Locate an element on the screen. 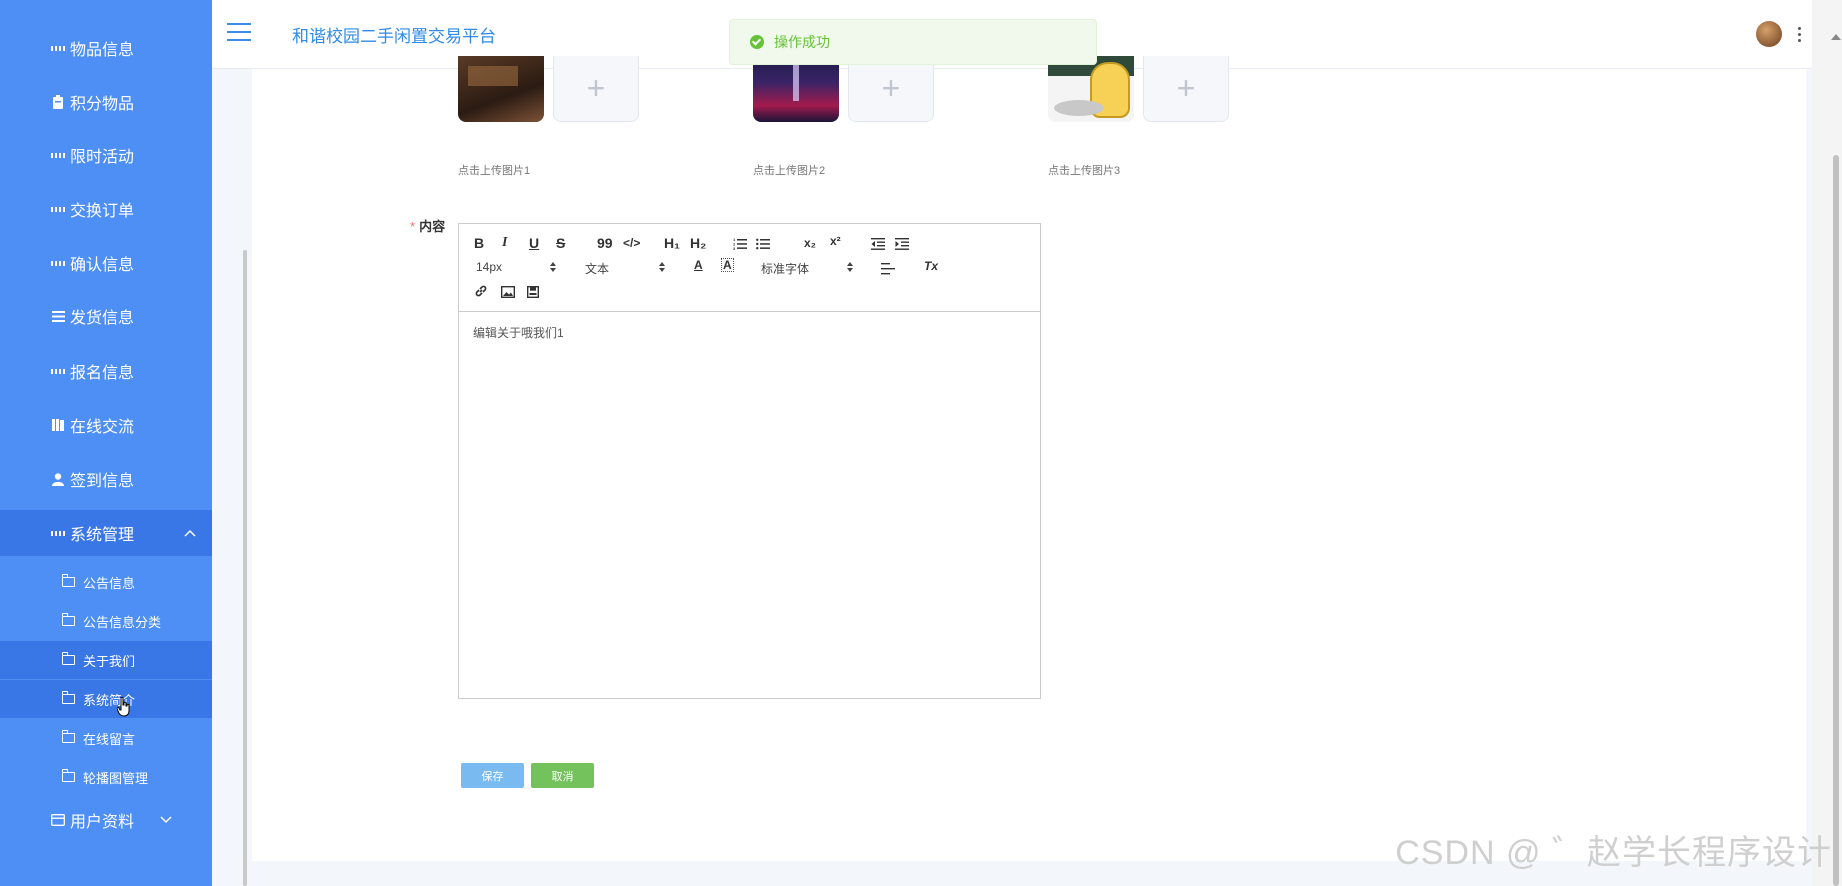  sidebar-subitem-online-messages: 在线留言 is located at coordinates (106, 738).